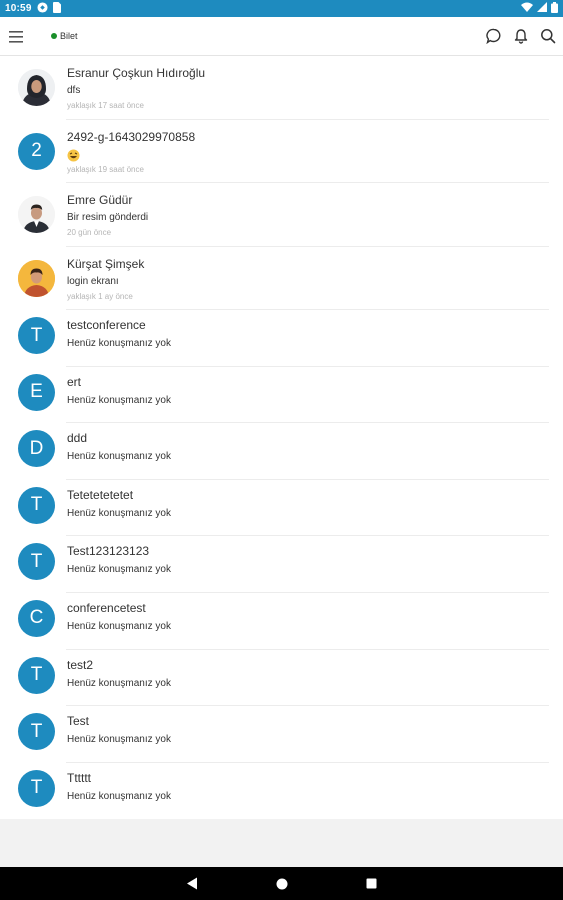 The width and height of the screenshot is (563, 900). What do you see at coordinates (100, 494) in the screenshot?
I see `contact-name: Tetetetetetet` at bounding box center [100, 494].